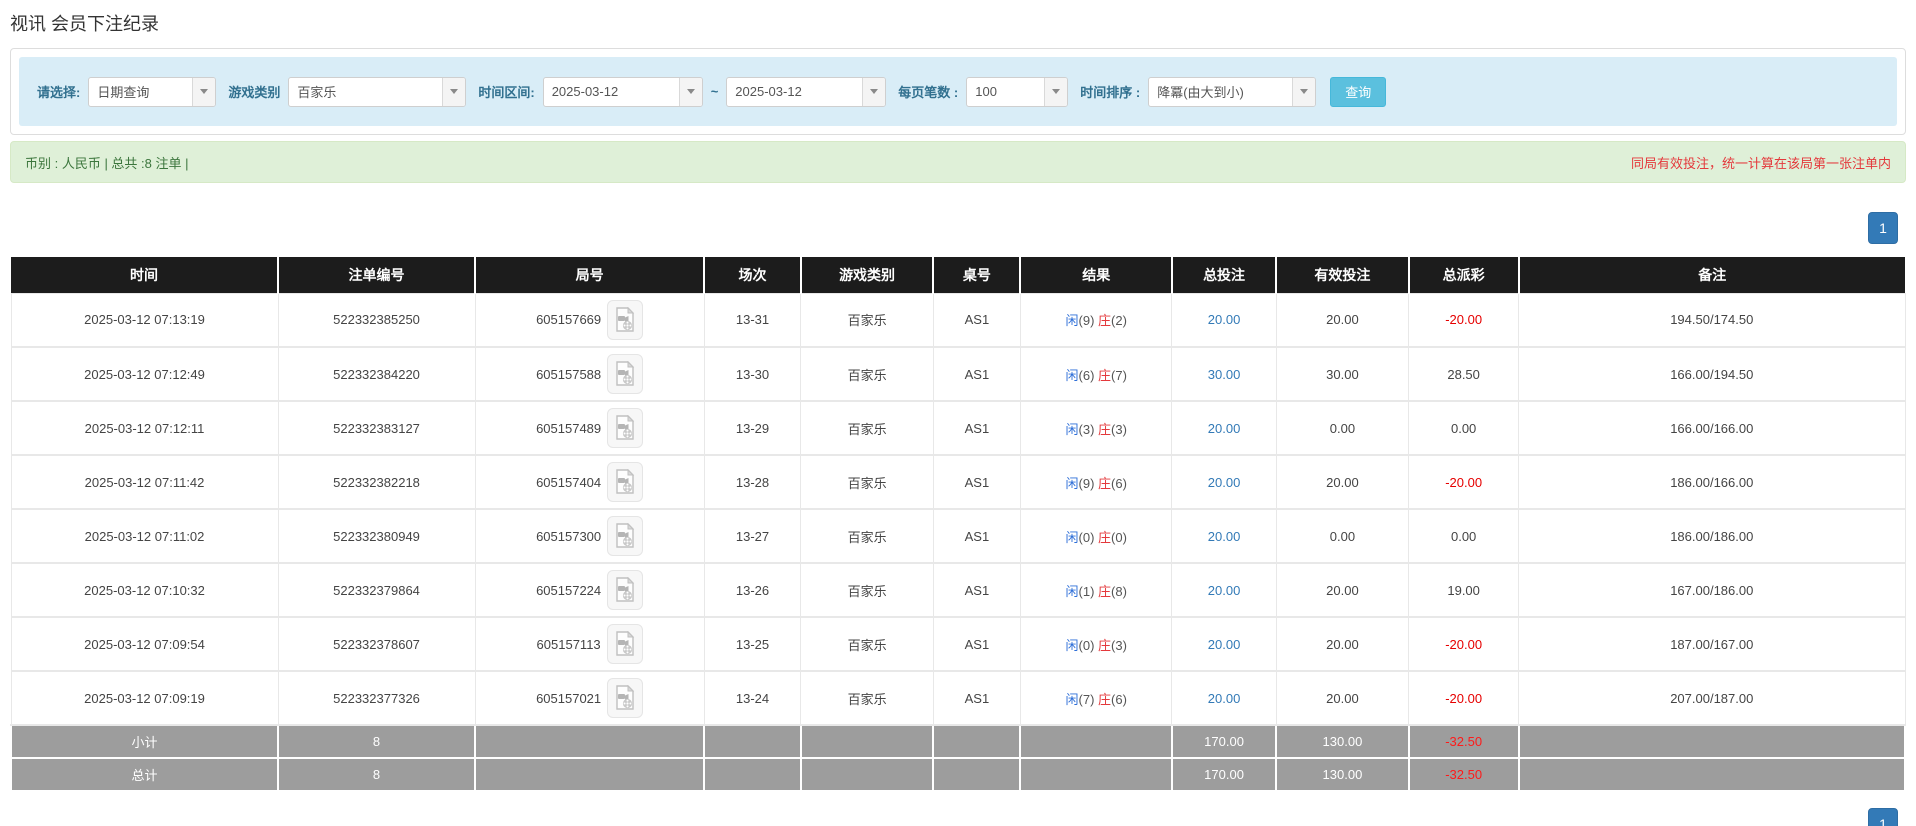 This screenshot has width=1916, height=826. I want to click on per-page-input, so click(1006, 91).